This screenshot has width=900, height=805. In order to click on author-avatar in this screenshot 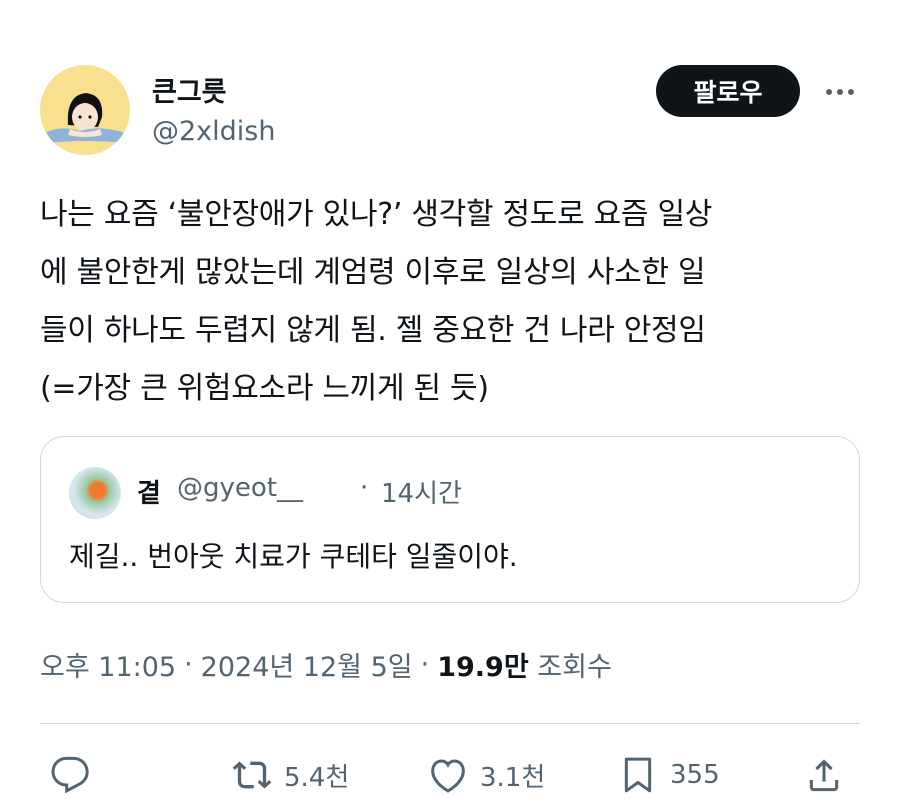, I will do `click(85, 110)`.